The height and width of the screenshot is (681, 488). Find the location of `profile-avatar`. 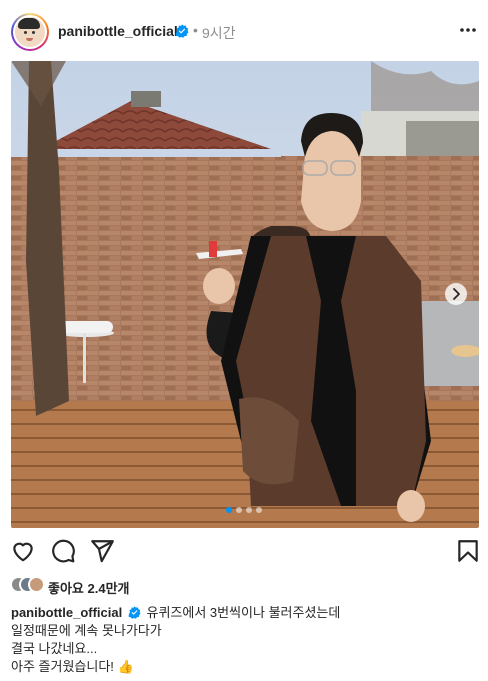

profile-avatar is located at coordinates (30, 32).